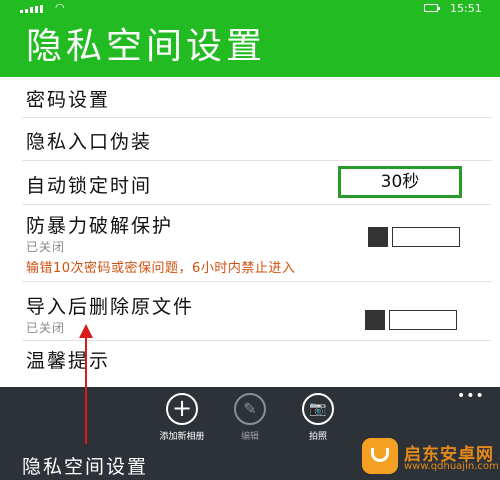 The image size is (500, 480). Describe the element at coordinates (250, 8) in the screenshot. I see `status-bar: ◠ 15:51` at that location.